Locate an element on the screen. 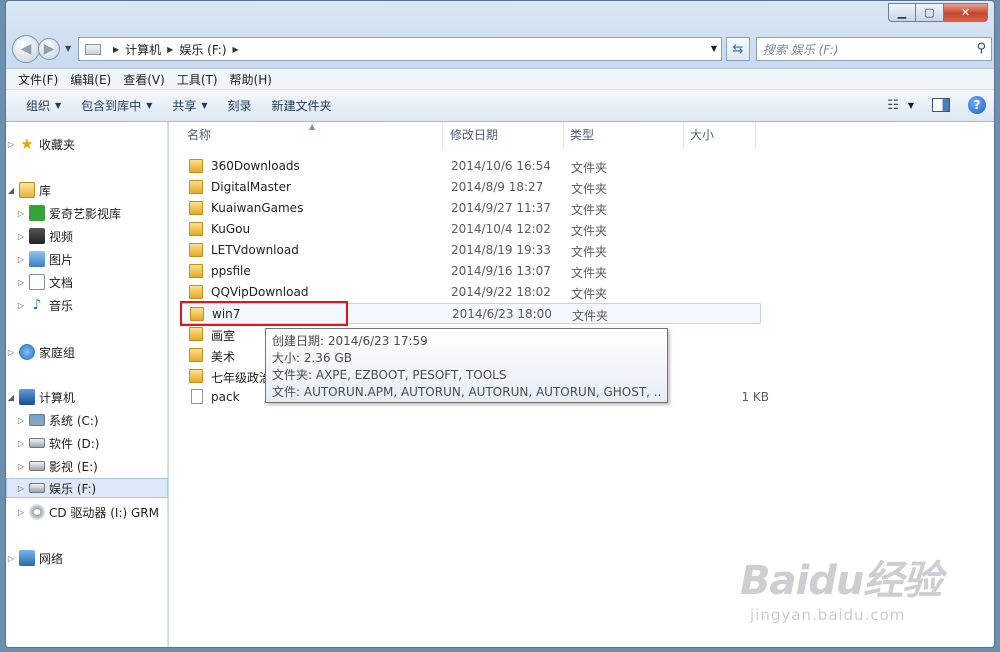 Image resolution: width=1000 pixels, height=652 pixels. file-row: 360Downloads 2014/10/6 16:54 文件夹 is located at coordinates (471, 166).